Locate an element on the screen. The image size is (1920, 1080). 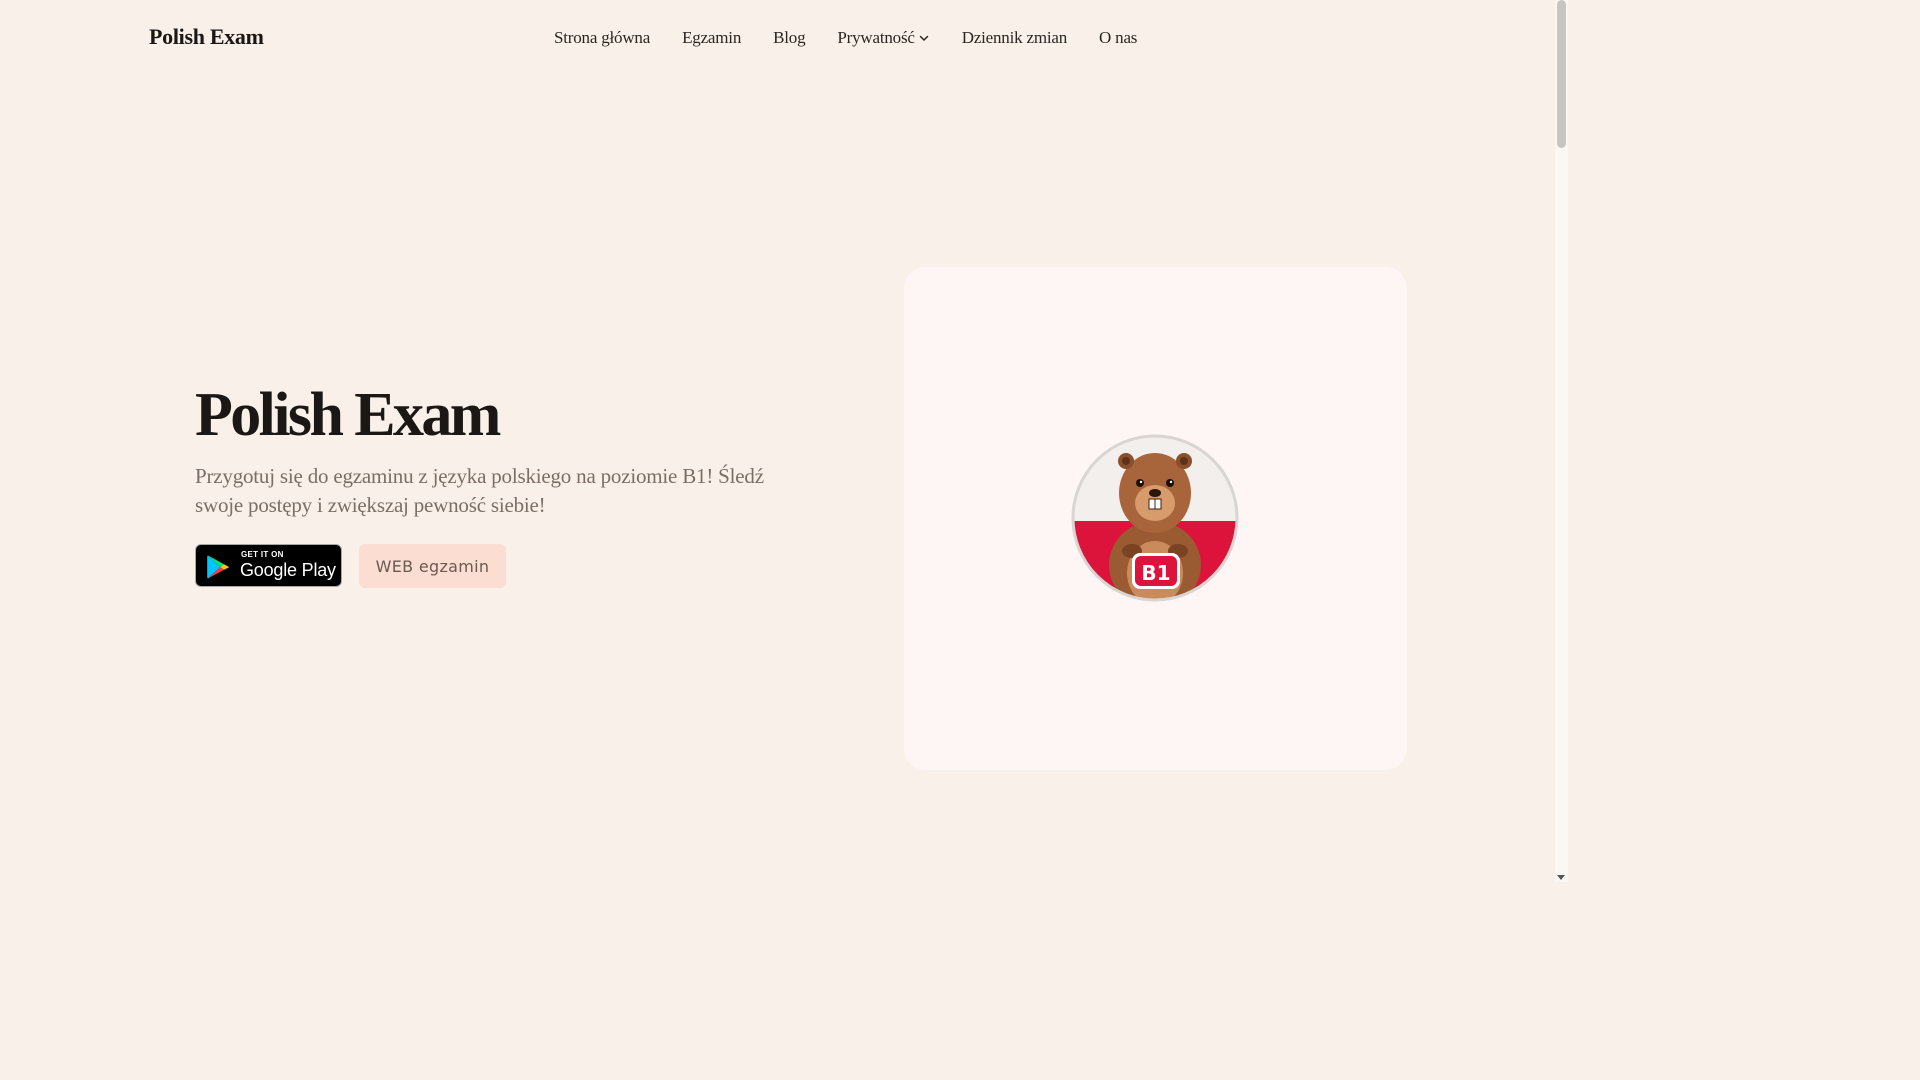
hero-image-card: B1 is located at coordinates (1155, 518).